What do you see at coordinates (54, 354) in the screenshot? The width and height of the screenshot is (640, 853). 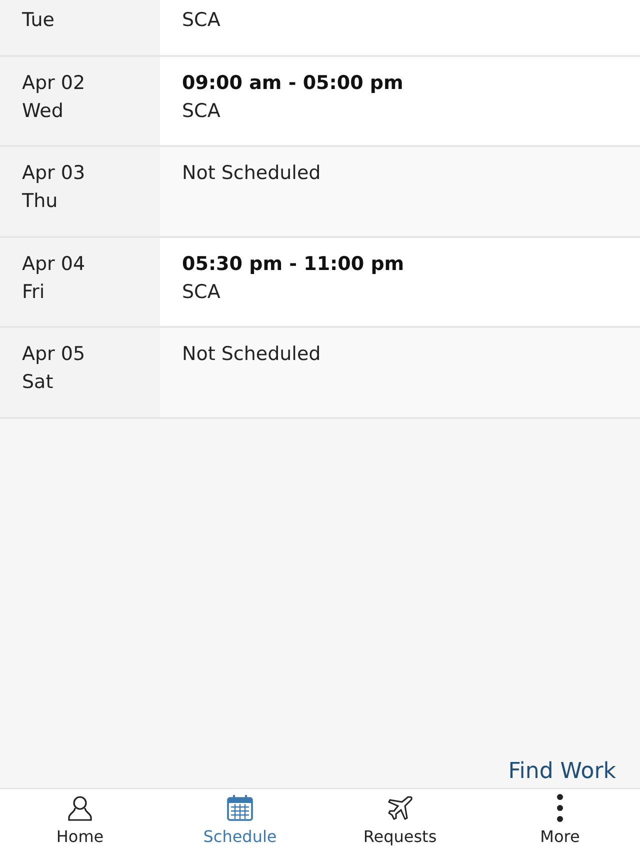 I see `date-label: Apr 05` at bounding box center [54, 354].